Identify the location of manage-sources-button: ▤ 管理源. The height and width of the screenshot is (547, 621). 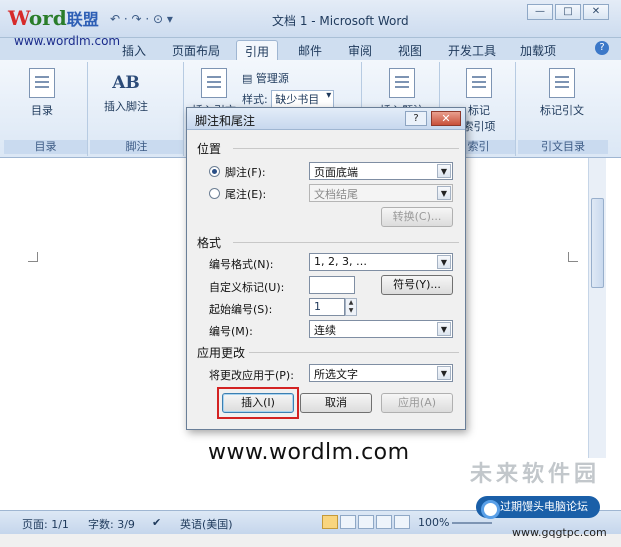
(265, 78).